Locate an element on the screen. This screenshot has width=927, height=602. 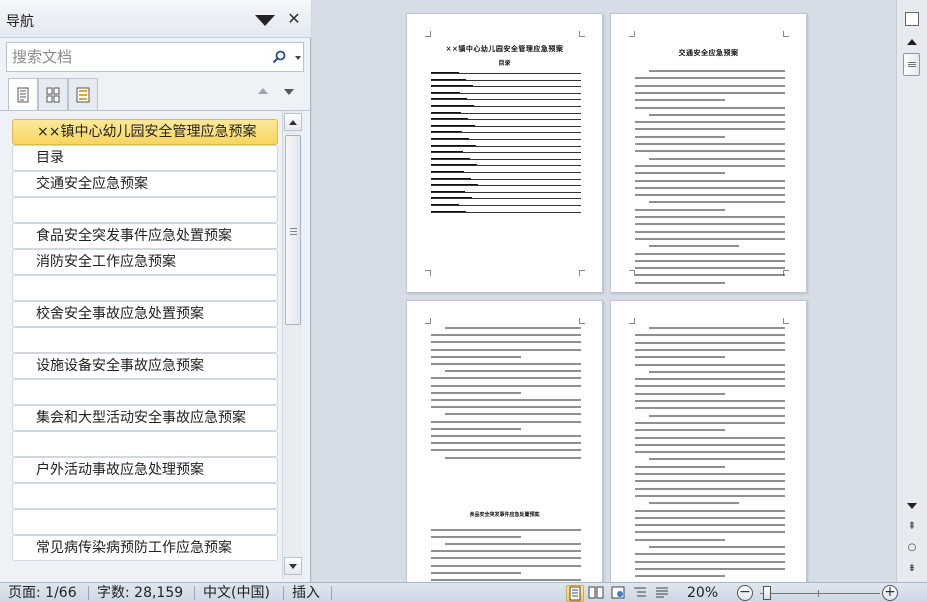
search-box is located at coordinates (155, 57).